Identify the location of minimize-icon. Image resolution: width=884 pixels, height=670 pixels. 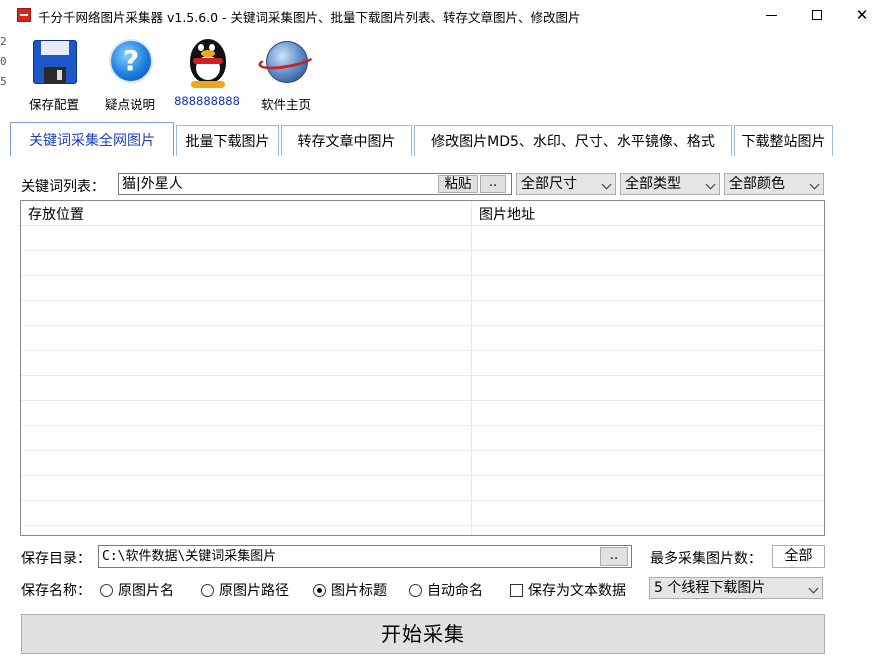
(771, 15).